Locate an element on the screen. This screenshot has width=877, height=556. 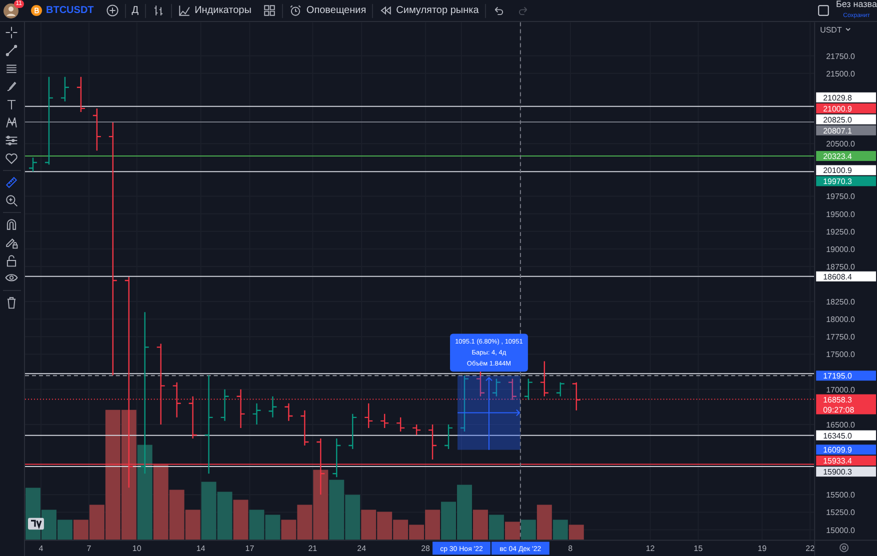
parallel-lines-icon is located at coordinates (11, 68).